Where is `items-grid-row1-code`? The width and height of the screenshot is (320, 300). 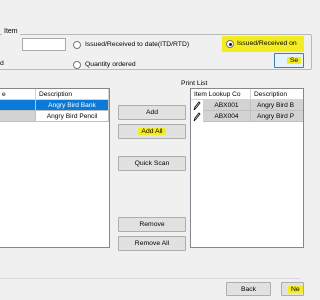 items-grid-row1-code is located at coordinates (18, 105).